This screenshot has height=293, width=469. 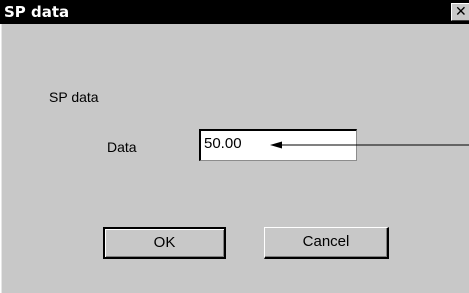 What do you see at coordinates (164, 243) in the screenshot?
I see `ok-button: OK` at bounding box center [164, 243].